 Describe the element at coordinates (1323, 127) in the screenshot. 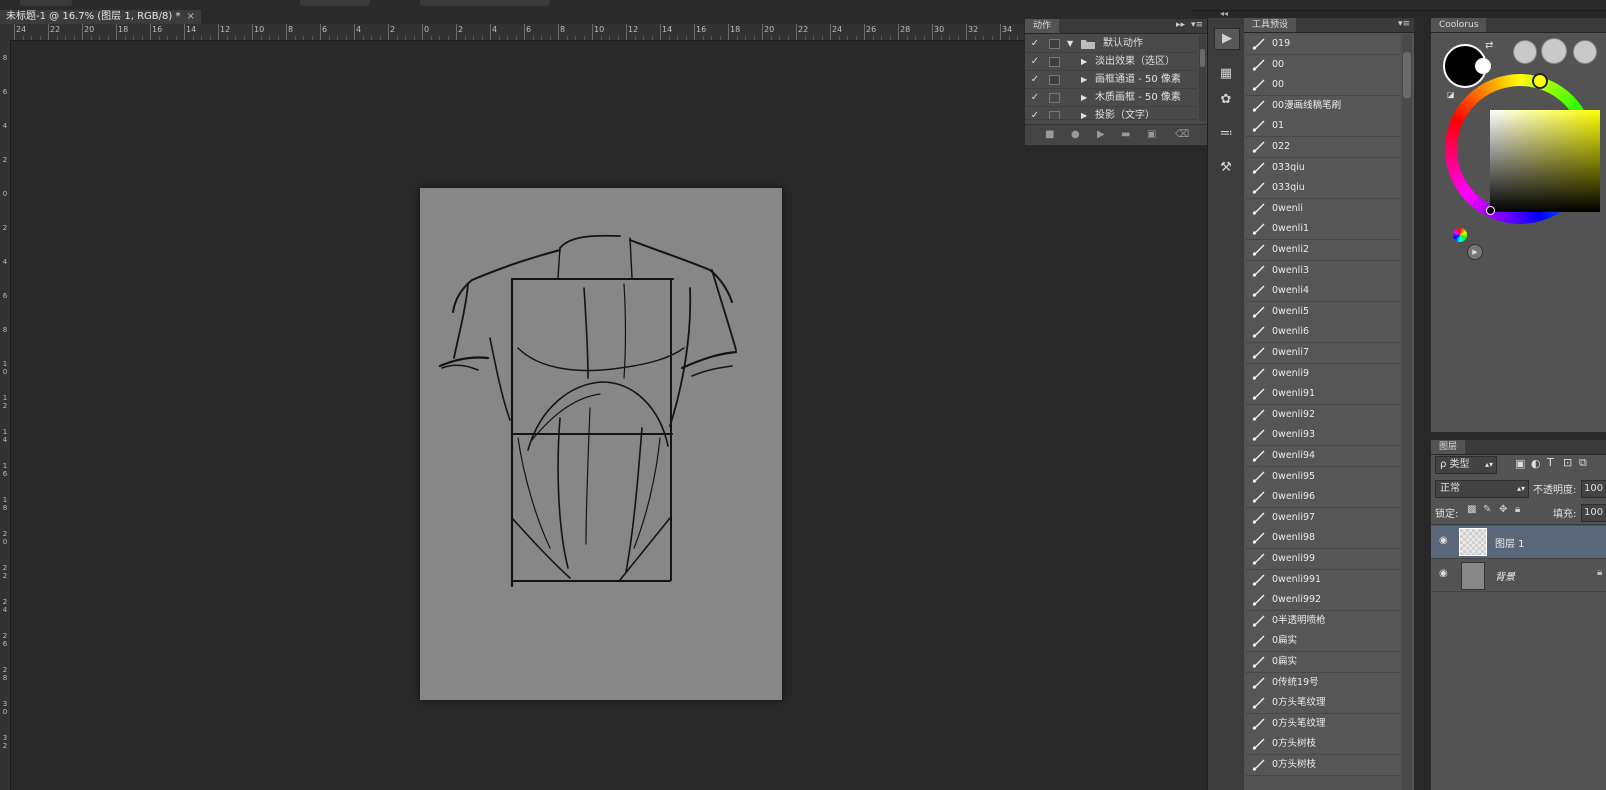

I see `preset-item: 01` at that location.